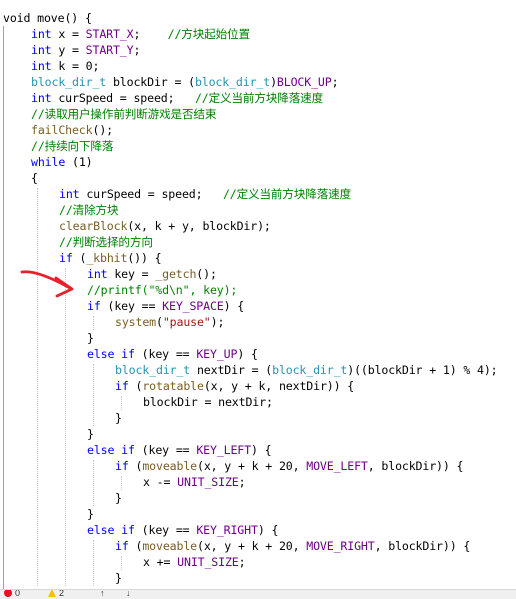 The image size is (516, 599). What do you see at coordinates (18, 593) in the screenshot?
I see `error-count-label: 0` at bounding box center [18, 593].